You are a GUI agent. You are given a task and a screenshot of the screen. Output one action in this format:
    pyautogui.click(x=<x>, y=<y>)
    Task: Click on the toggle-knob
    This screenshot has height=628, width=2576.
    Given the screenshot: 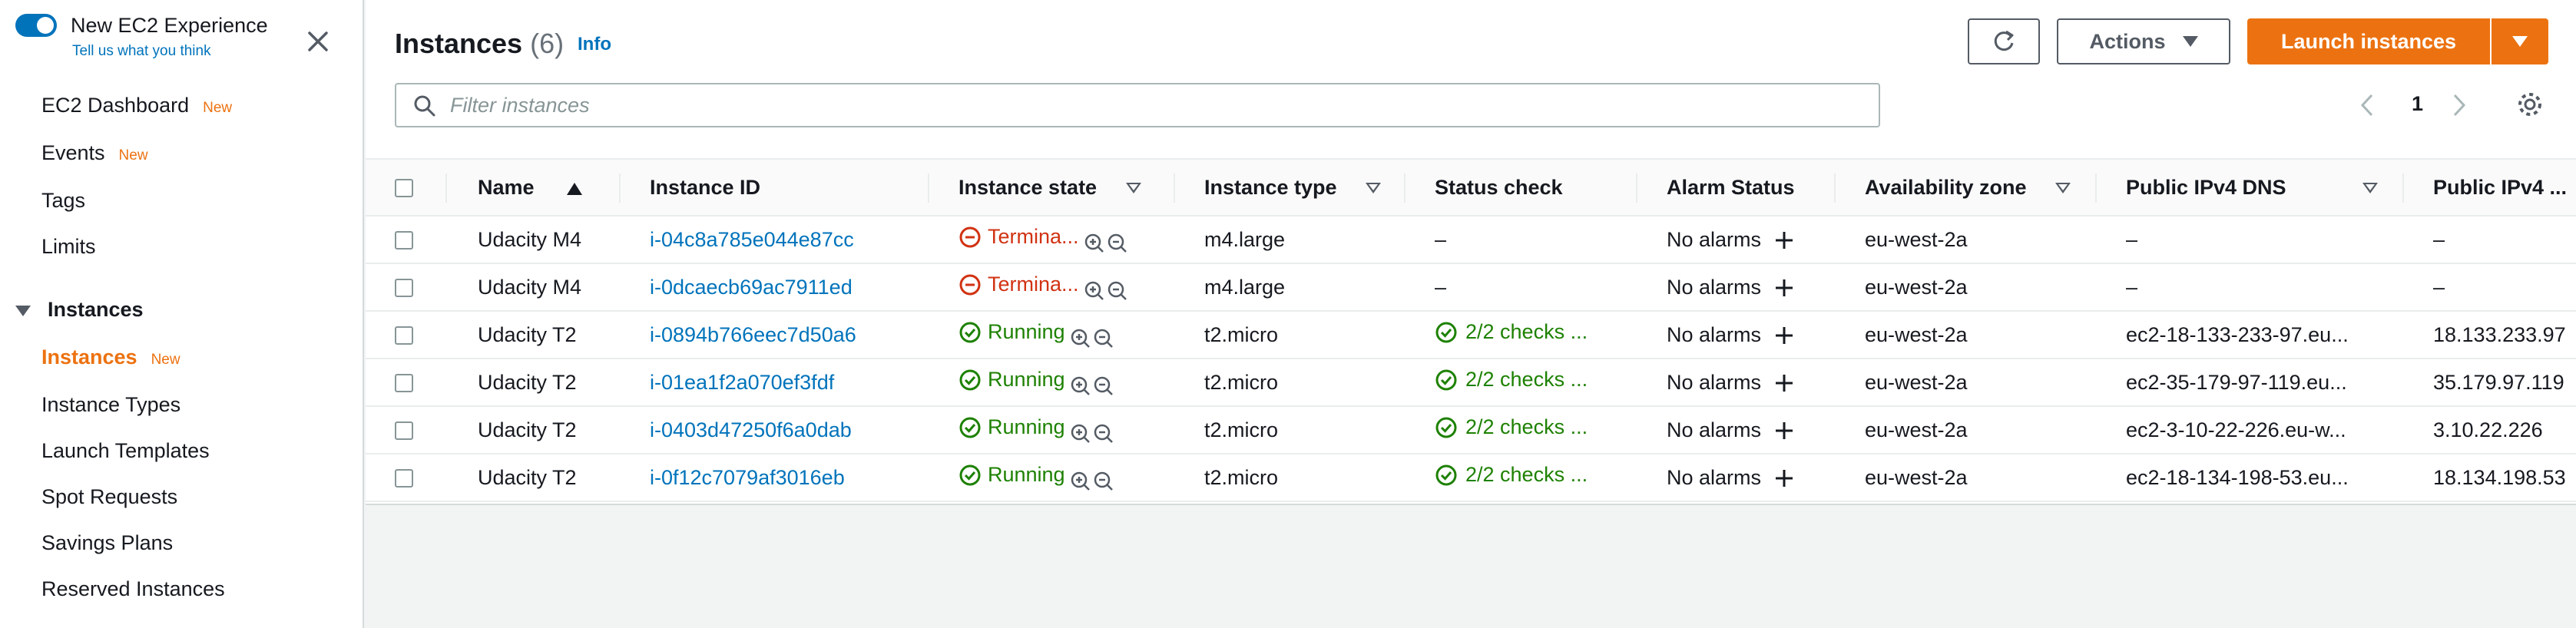 What is the action you would take?
    pyautogui.click(x=45, y=25)
    